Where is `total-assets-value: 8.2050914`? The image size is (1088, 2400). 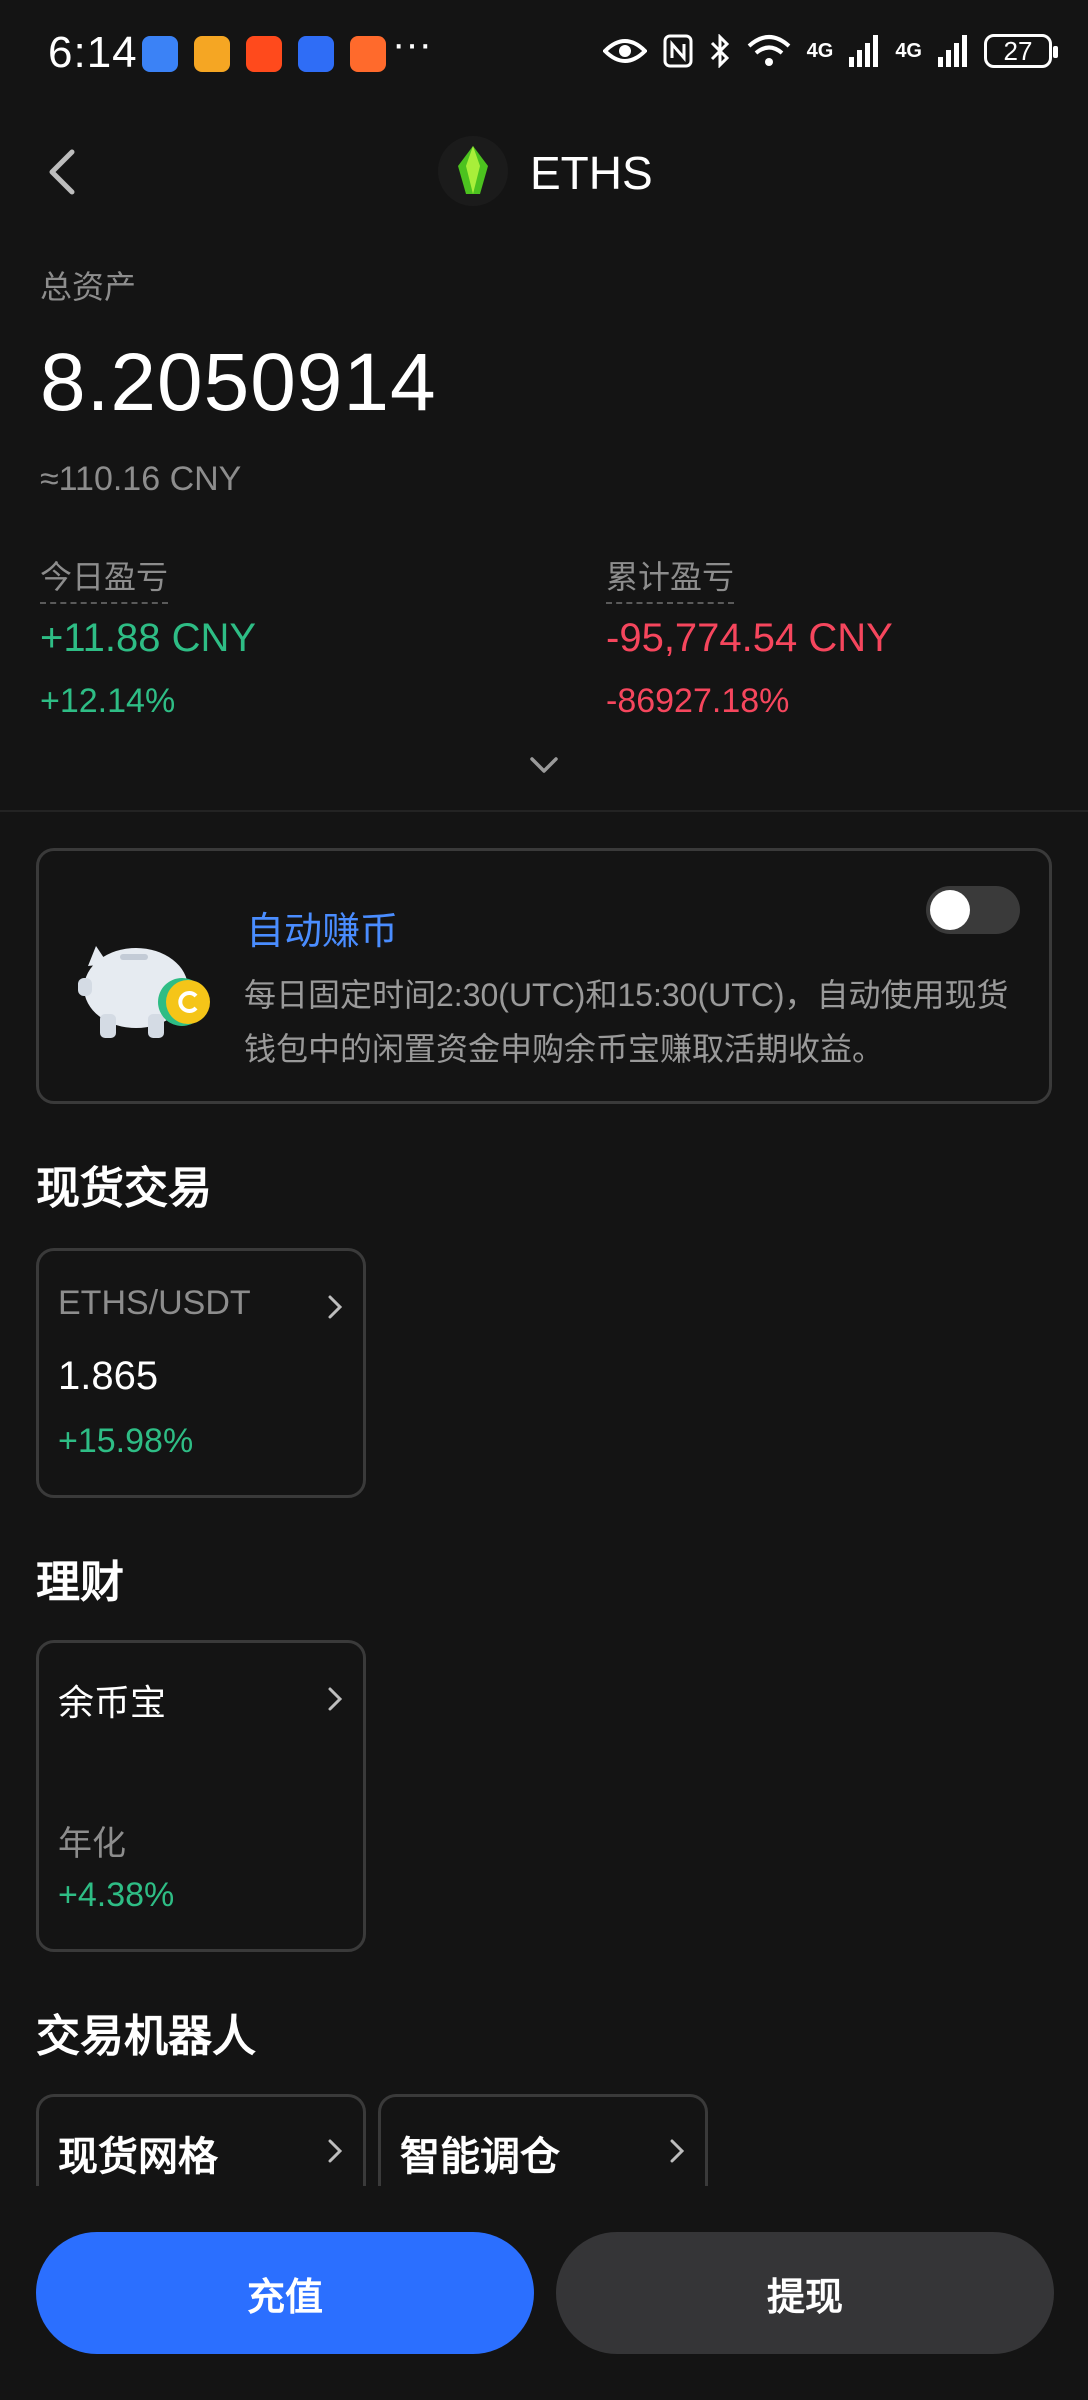 total-assets-value: 8.2050914 is located at coordinates (238, 382).